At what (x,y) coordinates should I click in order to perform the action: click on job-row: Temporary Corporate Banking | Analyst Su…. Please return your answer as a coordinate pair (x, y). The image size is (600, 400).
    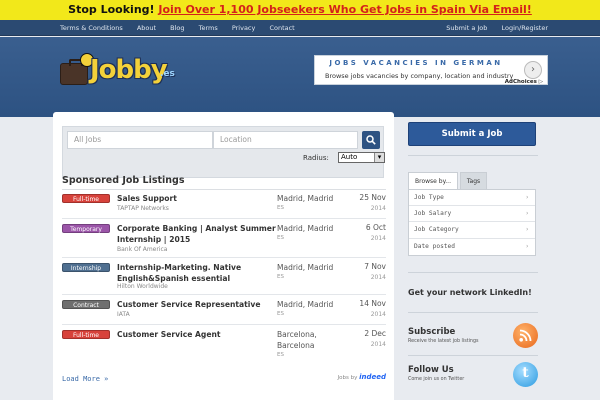
    Looking at the image, I should click on (224, 239).